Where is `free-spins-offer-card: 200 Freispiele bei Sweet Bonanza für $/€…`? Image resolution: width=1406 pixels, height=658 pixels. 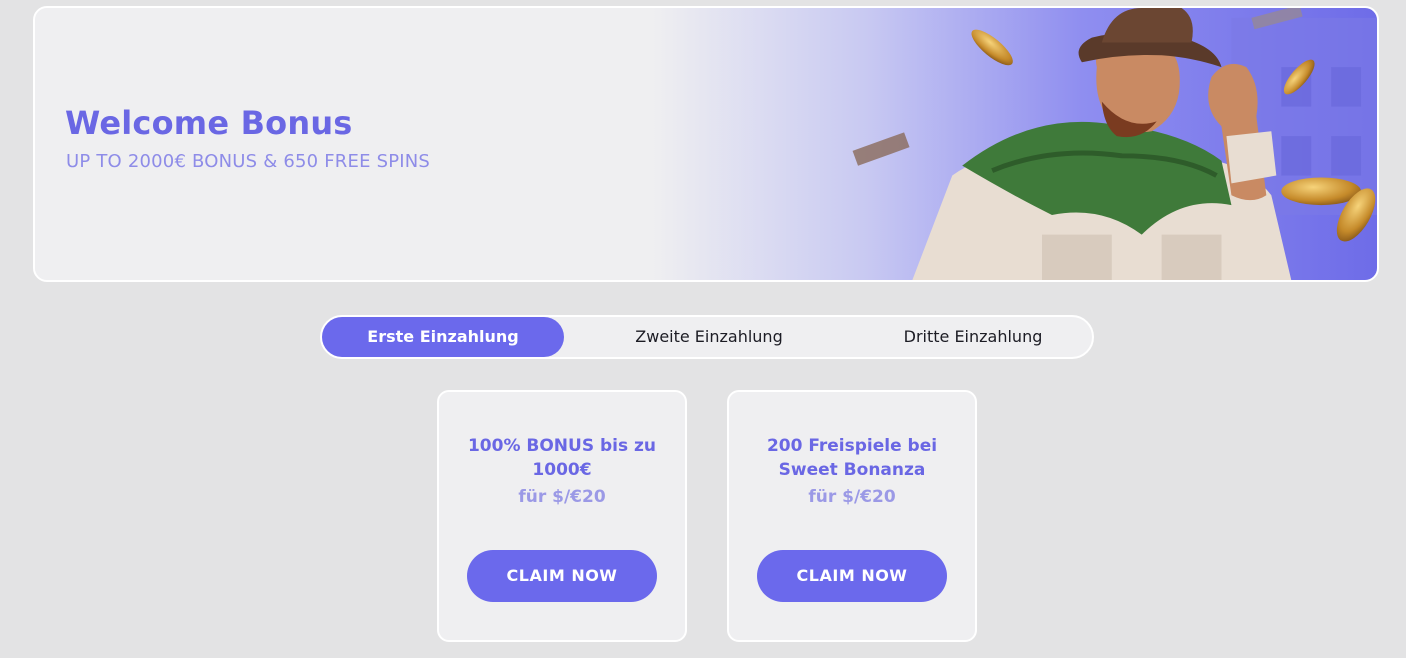 free-spins-offer-card: 200 Freispiele bei Sweet Bonanza für $/€… is located at coordinates (852, 516).